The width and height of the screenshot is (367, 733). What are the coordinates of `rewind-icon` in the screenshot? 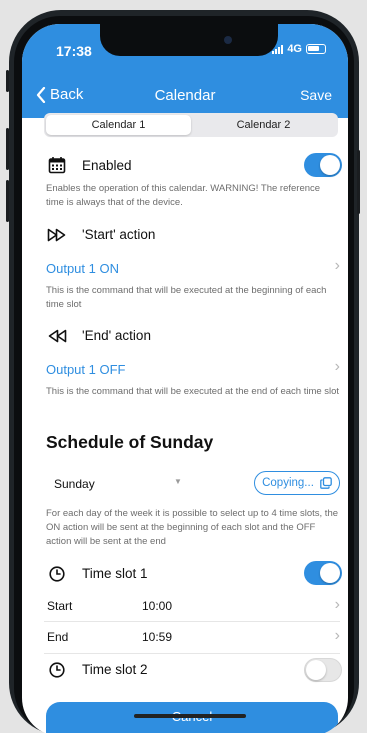 It's located at (57, 336).